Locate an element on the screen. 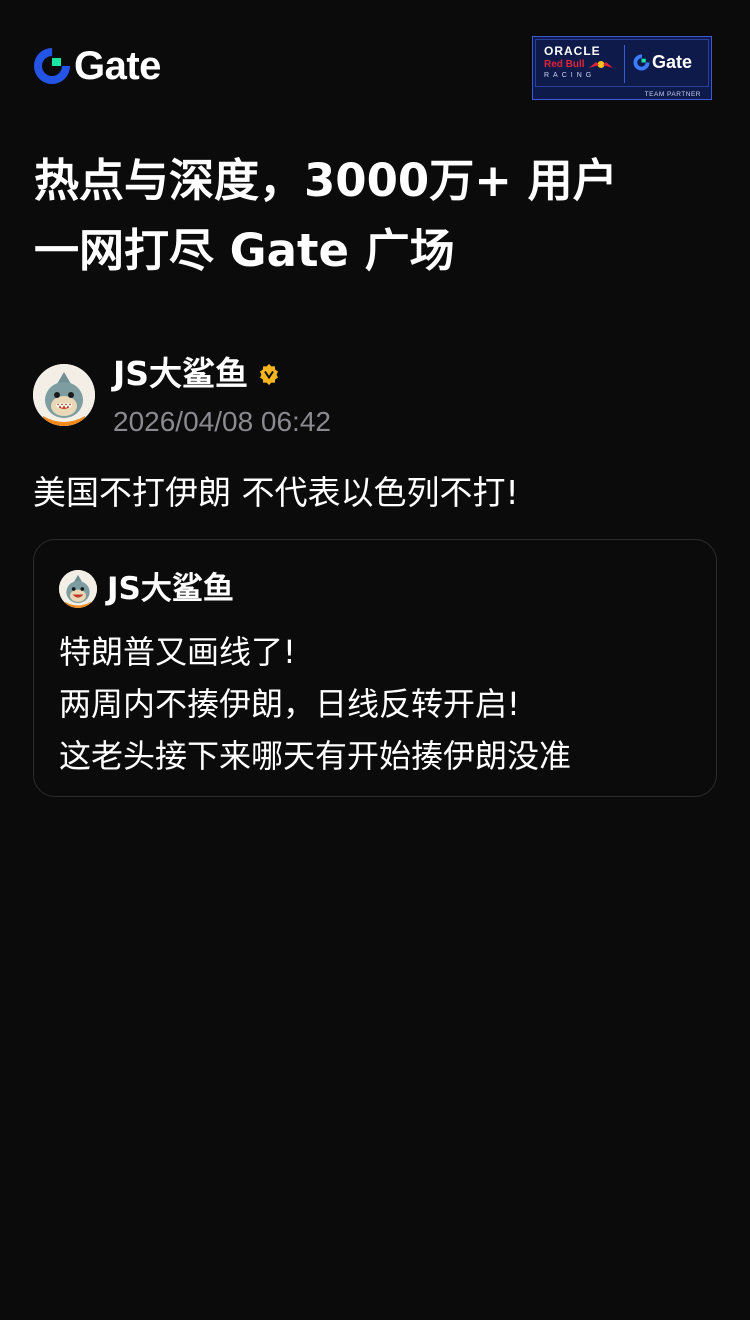 Image resolution: width=750 pixels, height=1320 pixels. badge-redbull-text: Red Bull is located at coordinates (579, 64).